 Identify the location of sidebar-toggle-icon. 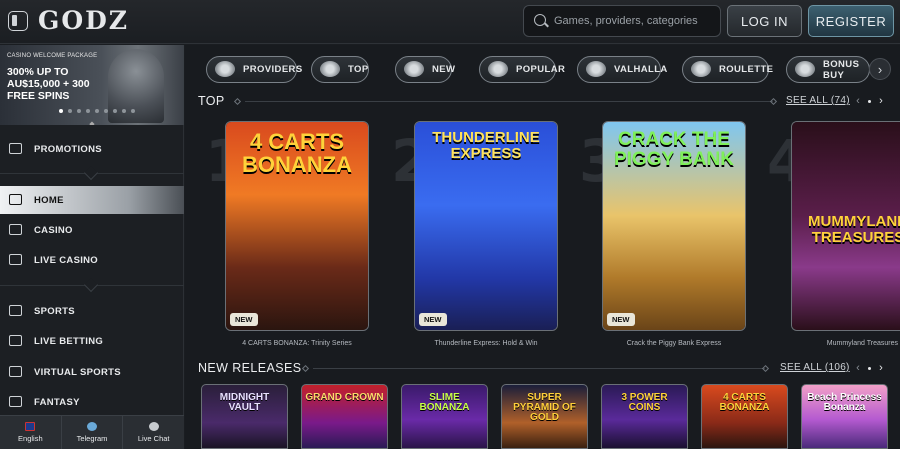
(18, 21).